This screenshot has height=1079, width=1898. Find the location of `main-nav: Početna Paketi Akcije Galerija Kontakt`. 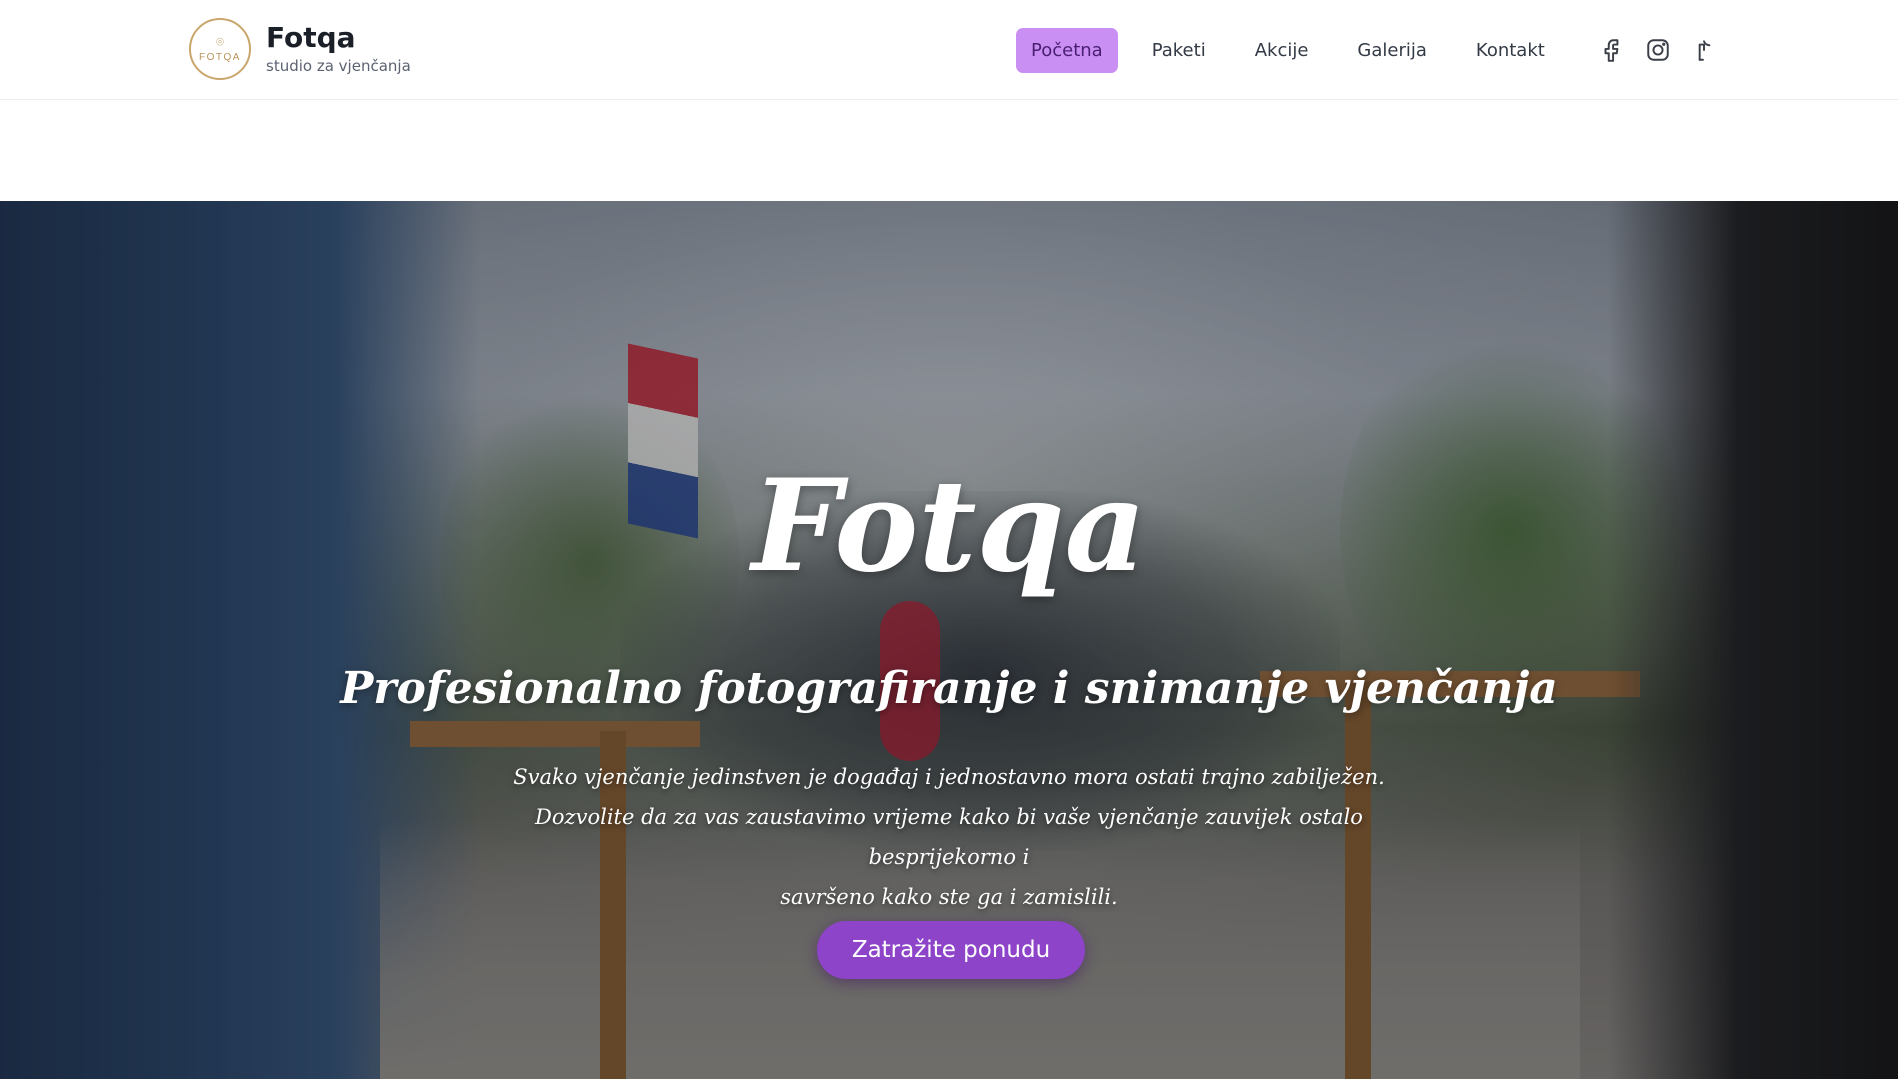

main-nav: Početna Paketi Akcije Galerija Kontakt is located at coordinates (1297, 50).